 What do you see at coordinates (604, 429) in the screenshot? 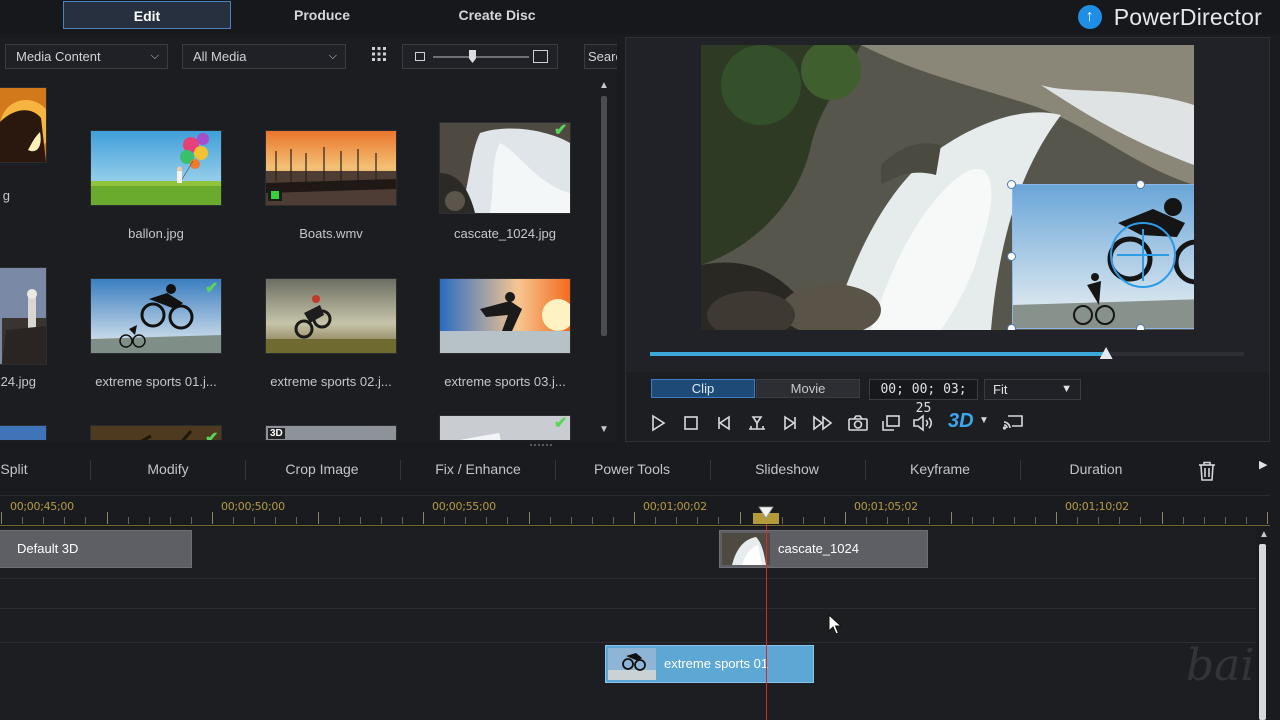
I see `scroll-down-icon: ▼` at bounding box center [604, 429].